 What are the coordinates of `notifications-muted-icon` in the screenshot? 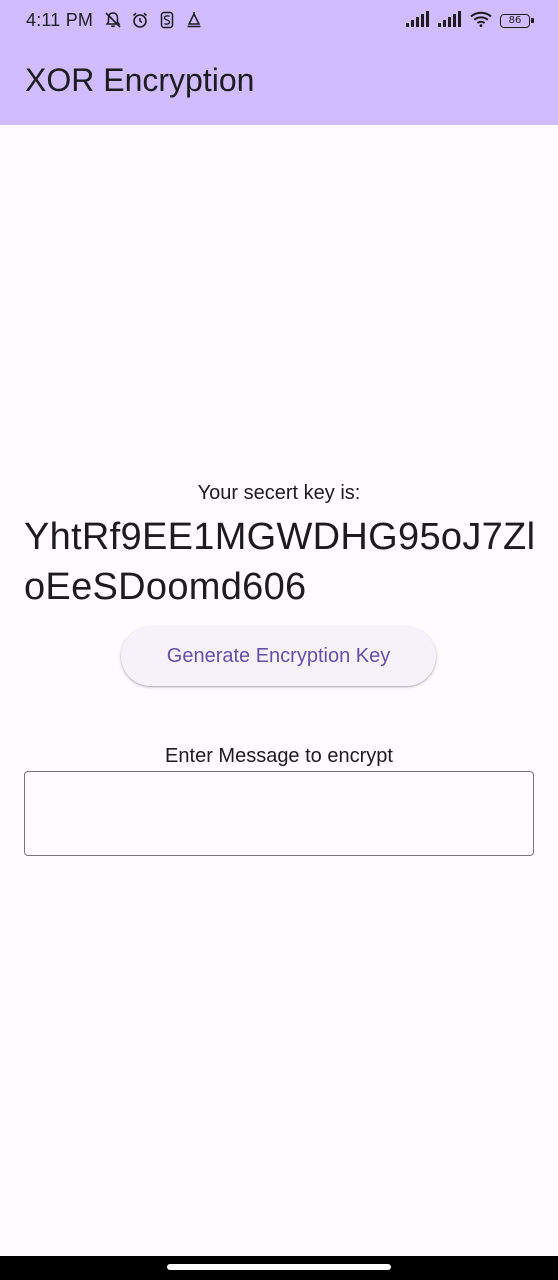 It's located at (113, 20).